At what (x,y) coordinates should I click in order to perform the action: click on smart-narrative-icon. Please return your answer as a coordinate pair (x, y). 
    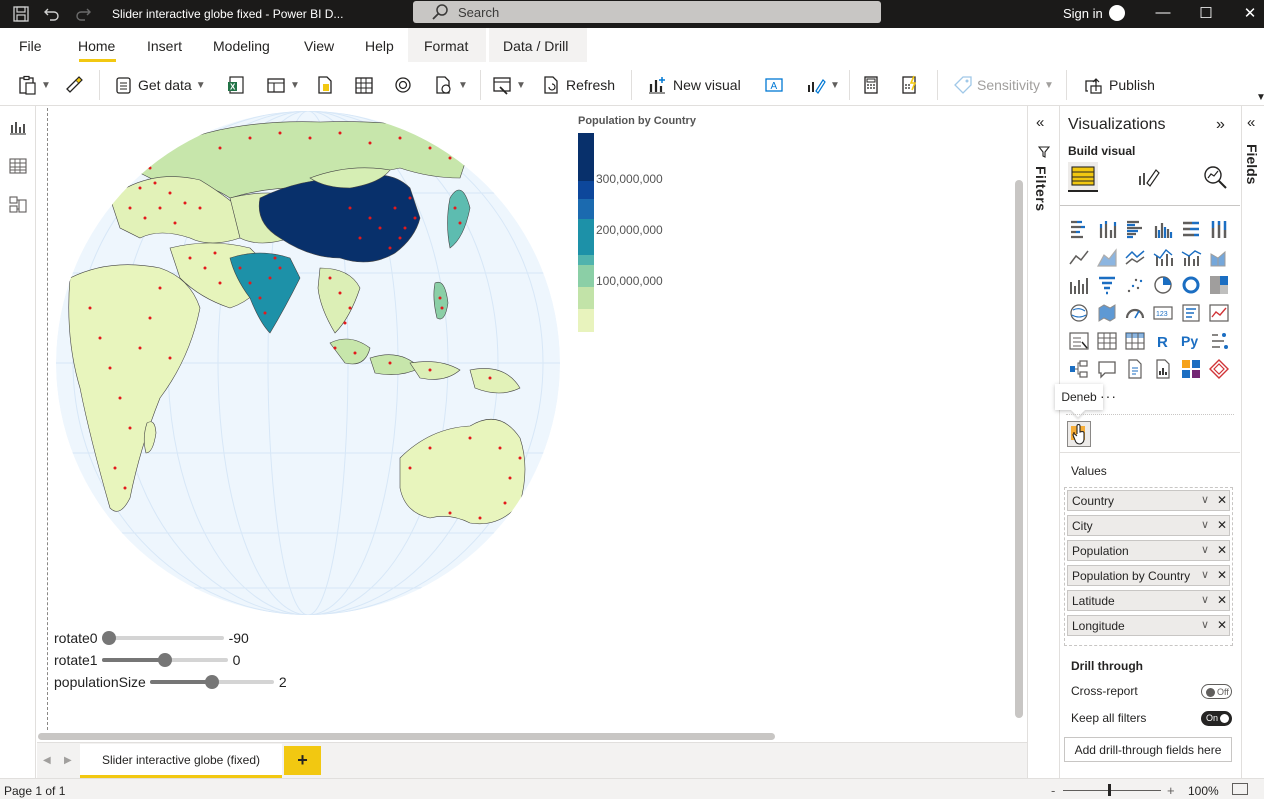
    Looking at the image, I should click on (1135, 369).